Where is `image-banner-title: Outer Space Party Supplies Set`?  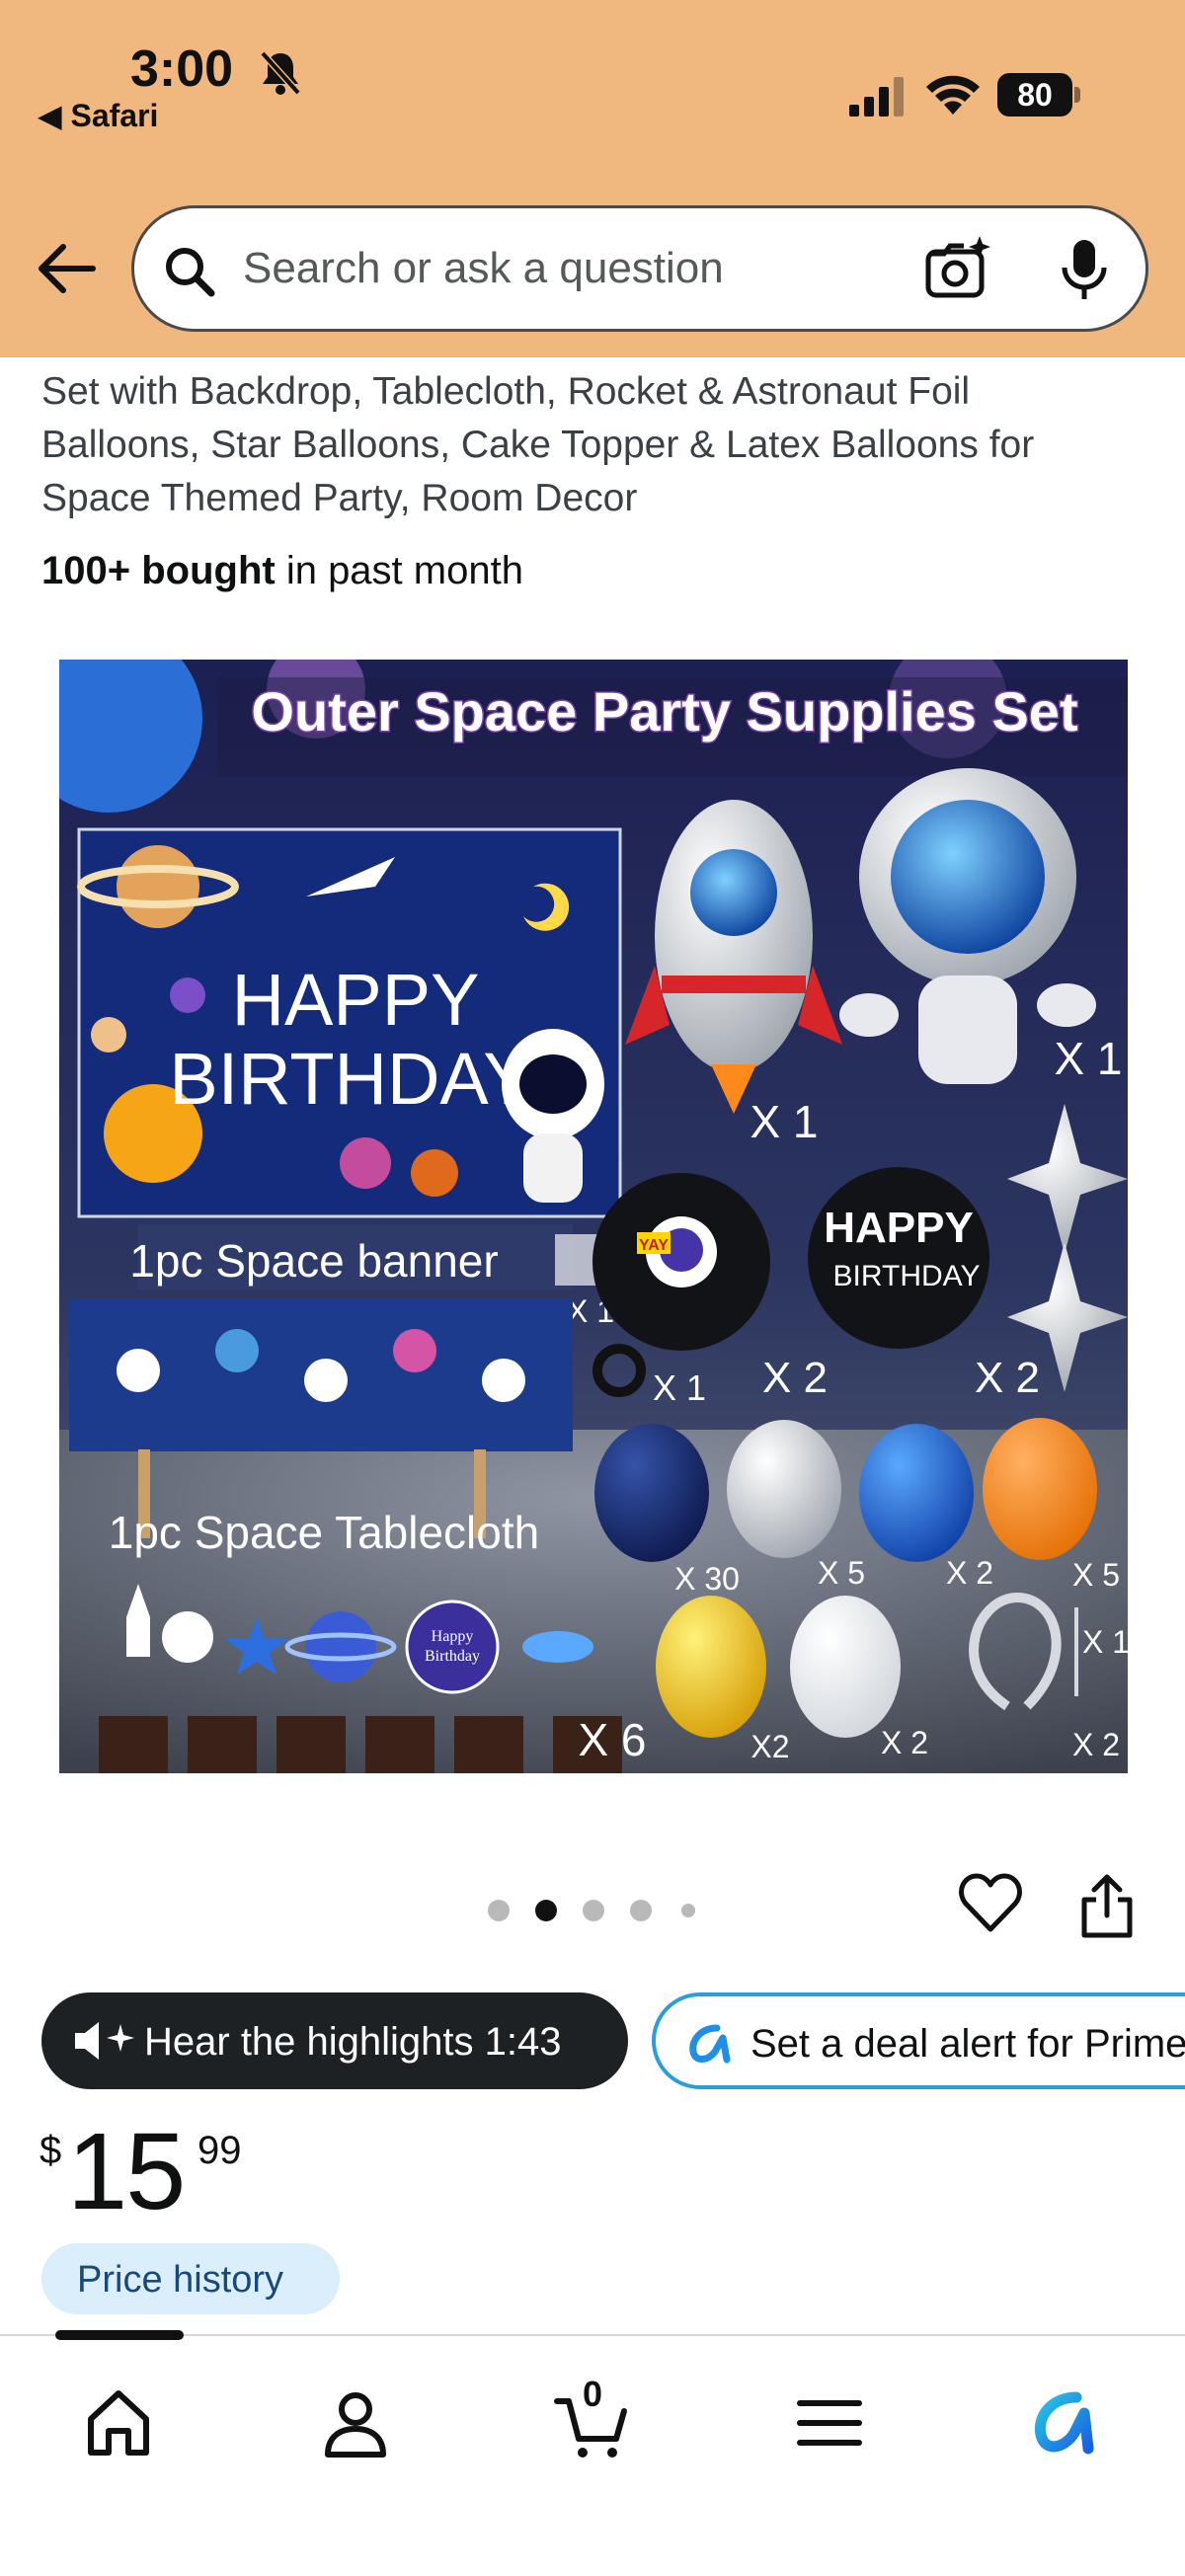 image-banner-title: Outer Space Party Supplies Set is located at coordinates (664, 711).